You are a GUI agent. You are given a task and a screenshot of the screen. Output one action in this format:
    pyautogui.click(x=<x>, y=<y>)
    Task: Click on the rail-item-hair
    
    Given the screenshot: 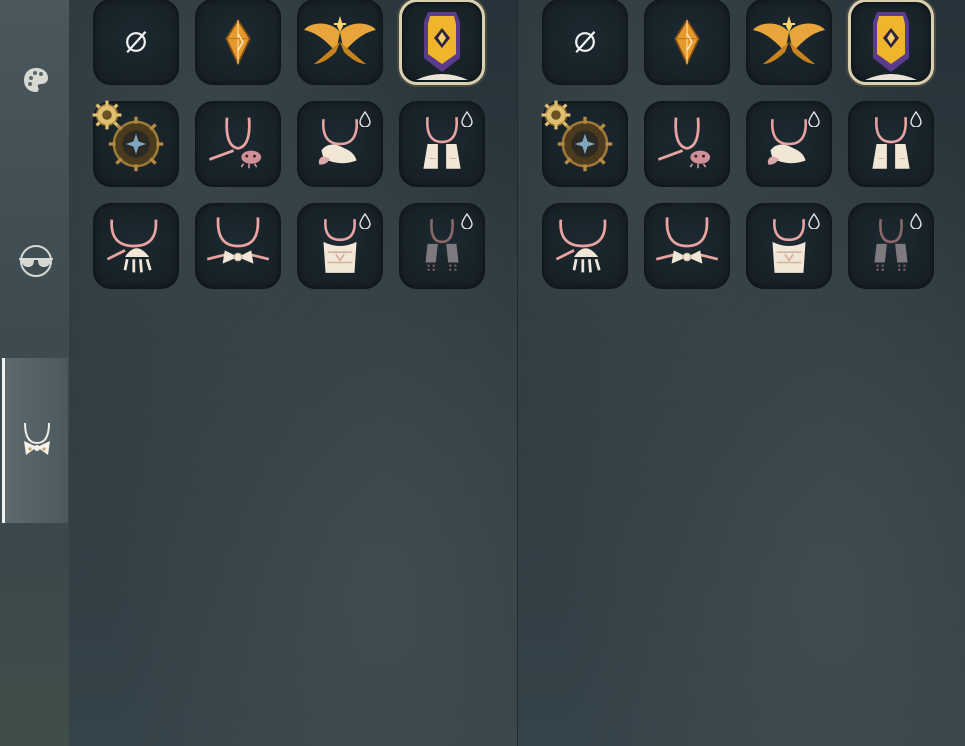 What is the action you would take?
    pyautogui.click(x=36, y=80)
    